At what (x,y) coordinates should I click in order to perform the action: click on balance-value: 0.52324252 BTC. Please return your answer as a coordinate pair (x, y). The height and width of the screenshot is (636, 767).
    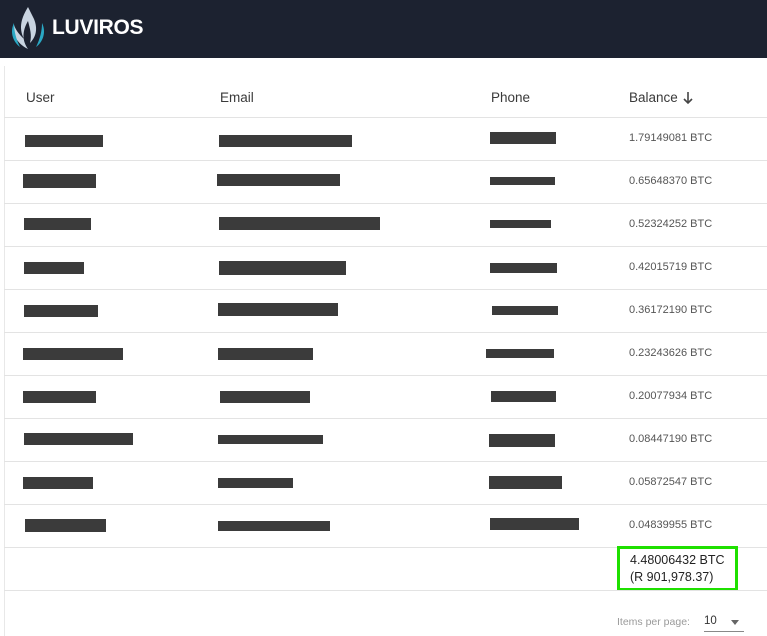
    Looking at the image, I should click on (671, 224).